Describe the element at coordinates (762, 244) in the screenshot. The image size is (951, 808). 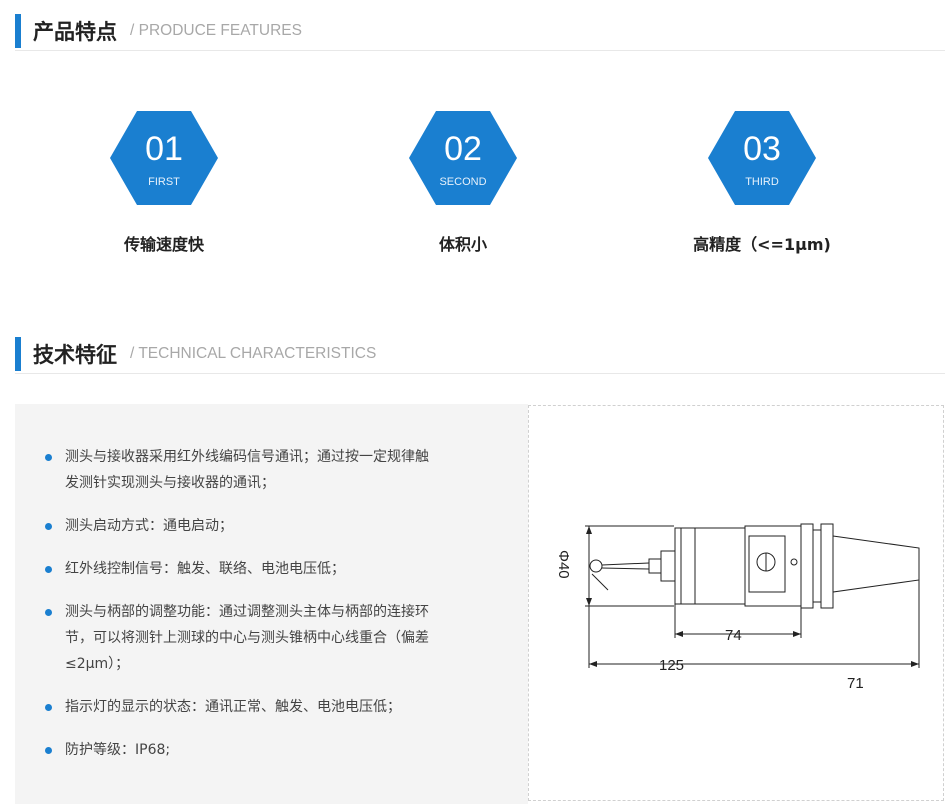
I see `feature-name: 高精度（<=1μm)` at that location.